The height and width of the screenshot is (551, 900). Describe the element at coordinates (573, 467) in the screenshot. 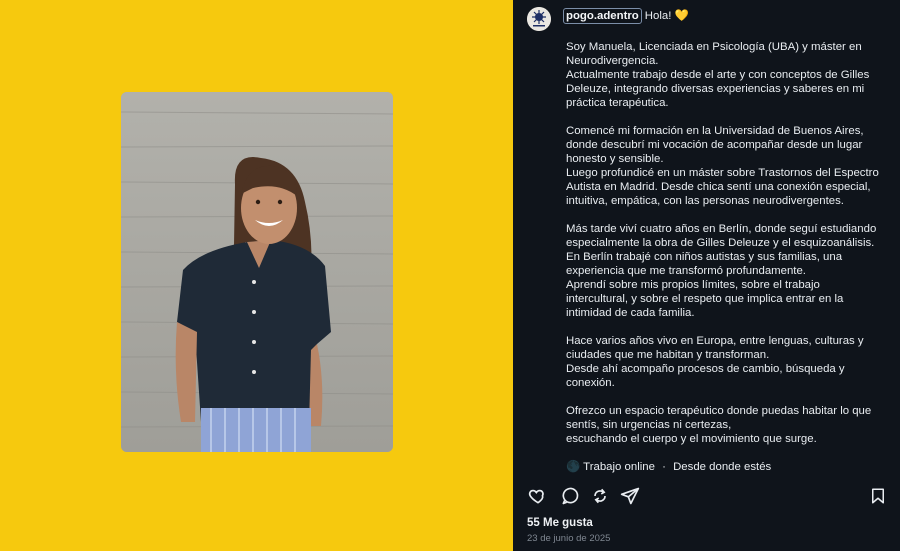

I see `moon-emoji: 🌑` at that location.